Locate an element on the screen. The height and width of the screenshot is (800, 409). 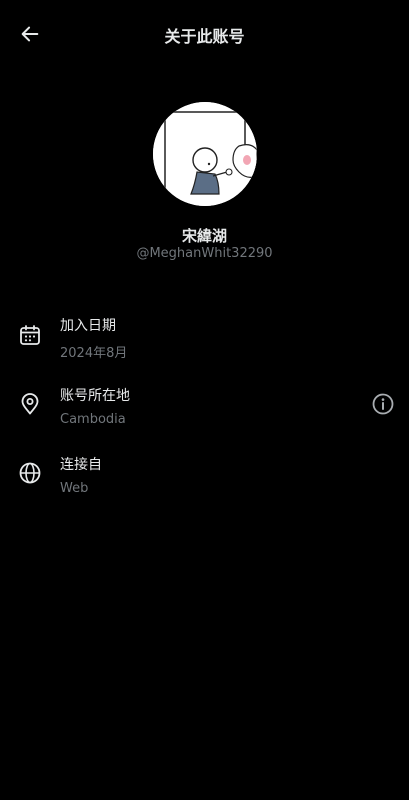
info-circle-icon is located at coordinates (383, 404).